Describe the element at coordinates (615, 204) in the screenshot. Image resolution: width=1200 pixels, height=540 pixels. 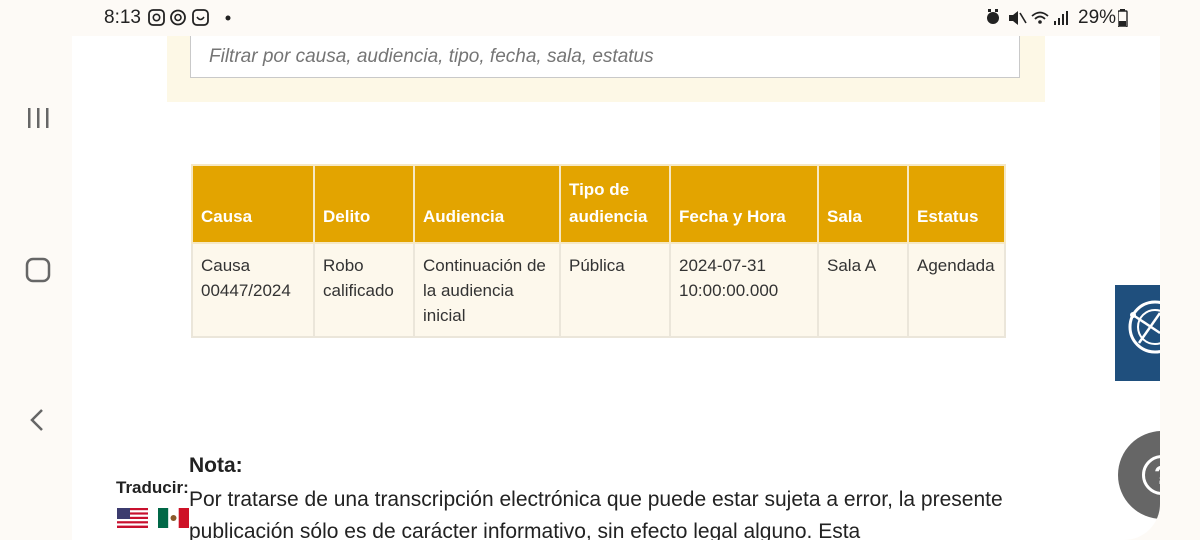
I see `header-tipo-audiencia: Tipo de audiencia` at that location.